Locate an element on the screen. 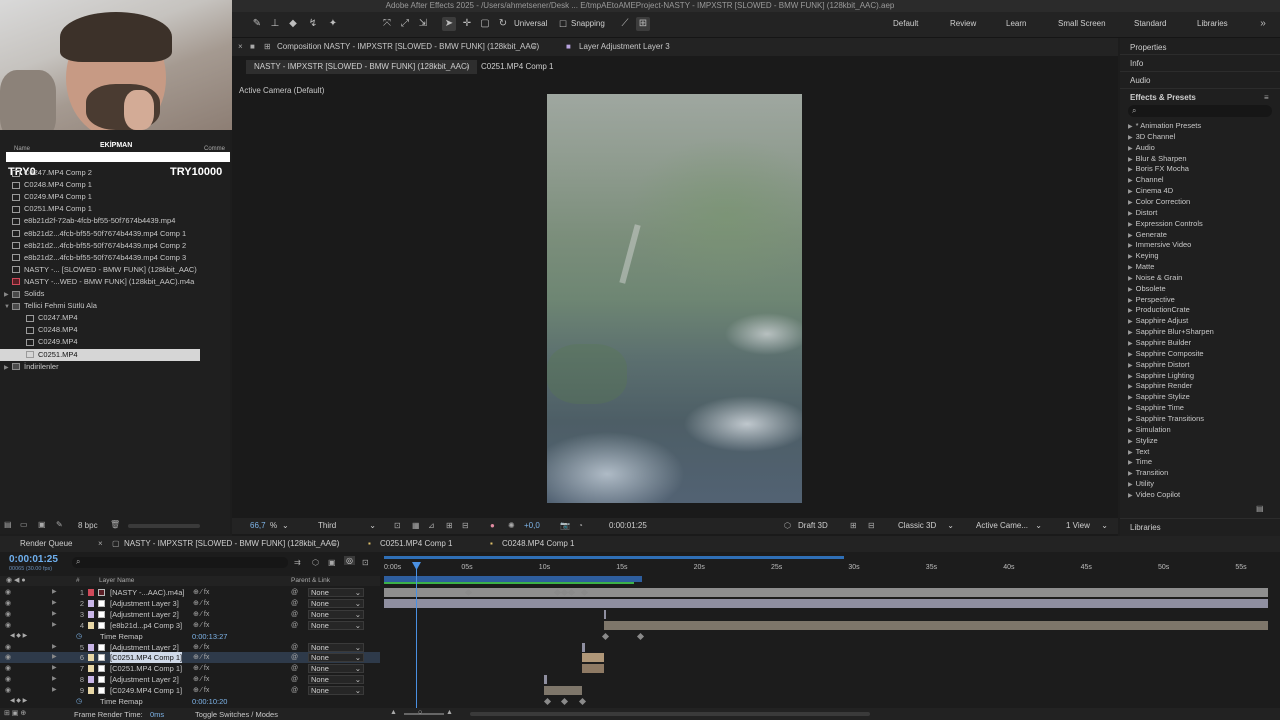  snapping-label: Snapping is located at coordinates (588, 23).